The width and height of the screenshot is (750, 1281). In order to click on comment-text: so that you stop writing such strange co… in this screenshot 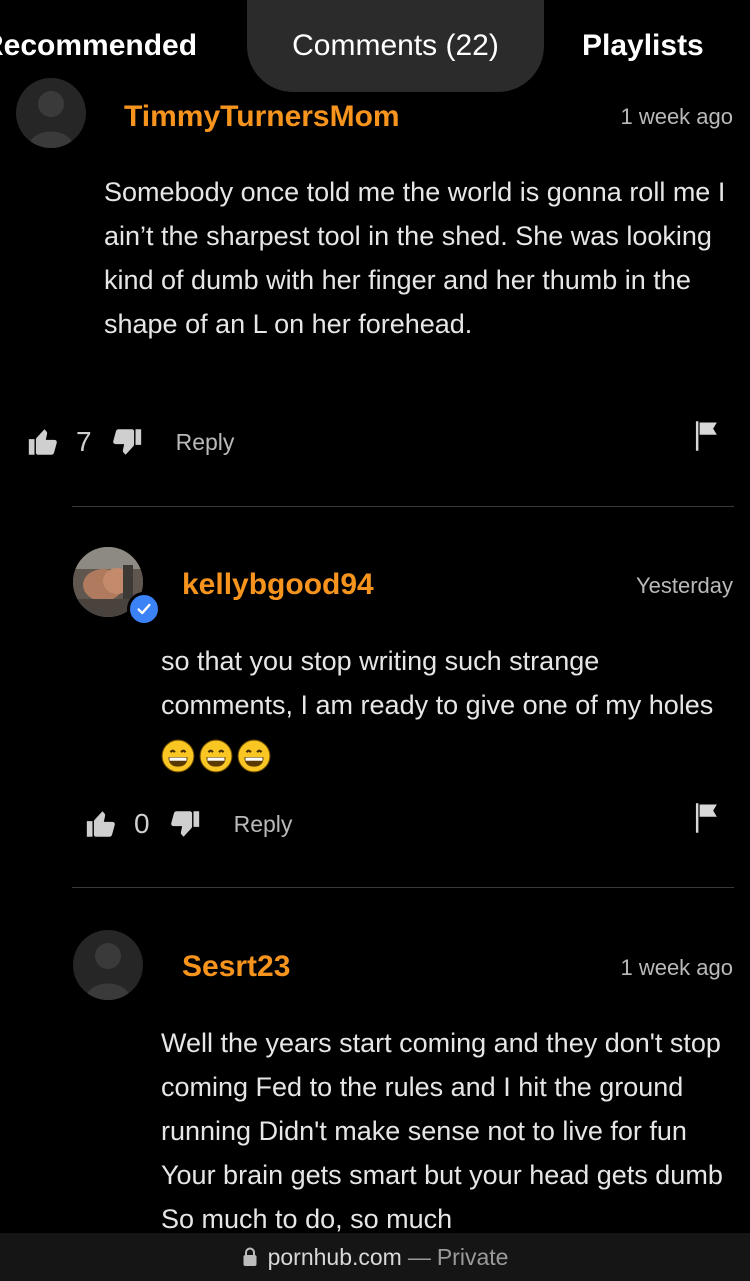, I will do `click(437, 683)`.